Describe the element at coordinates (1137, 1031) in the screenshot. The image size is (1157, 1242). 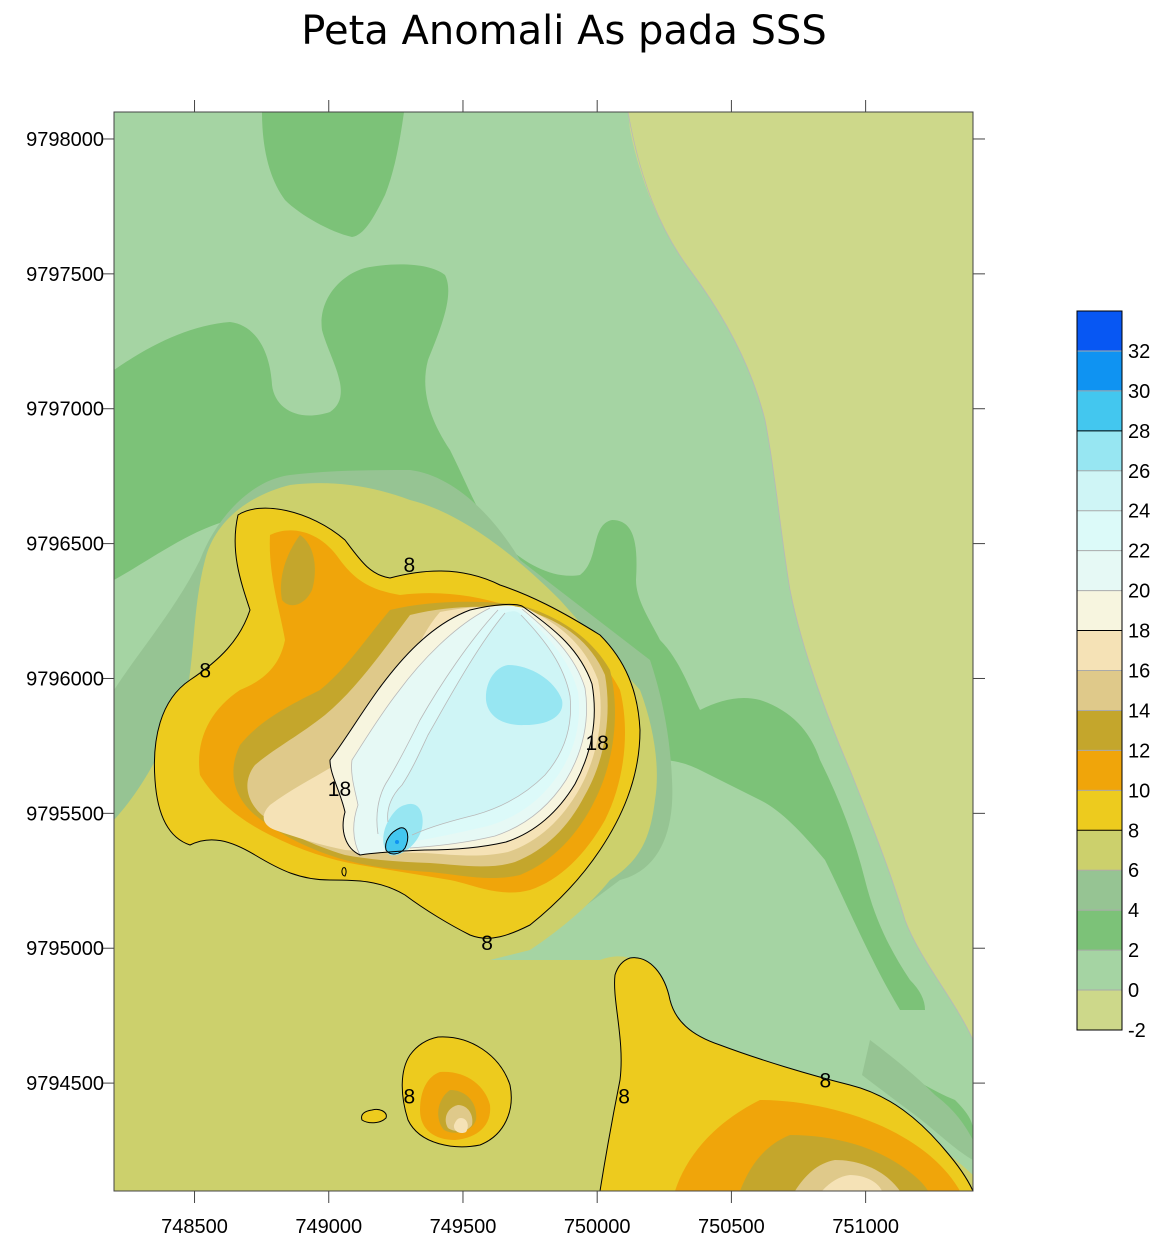
I see `colorbar-label: -2` at that location.